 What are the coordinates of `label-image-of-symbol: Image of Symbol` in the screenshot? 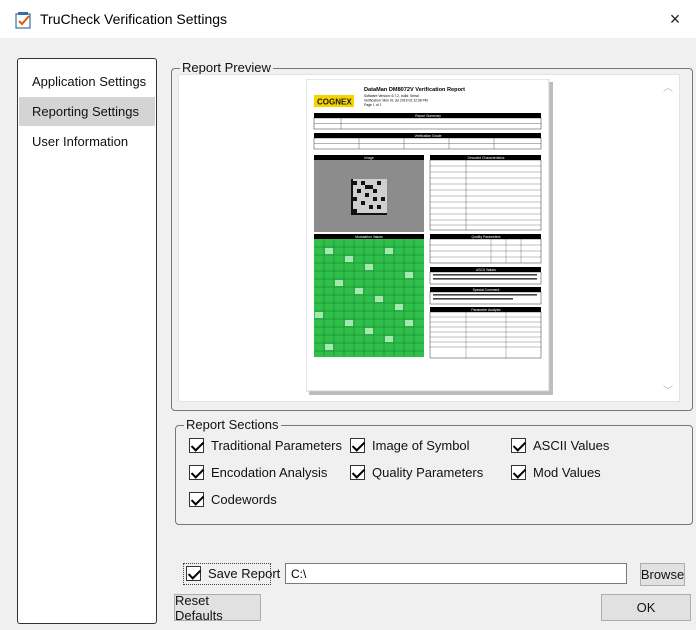 It's located at (421, 445).